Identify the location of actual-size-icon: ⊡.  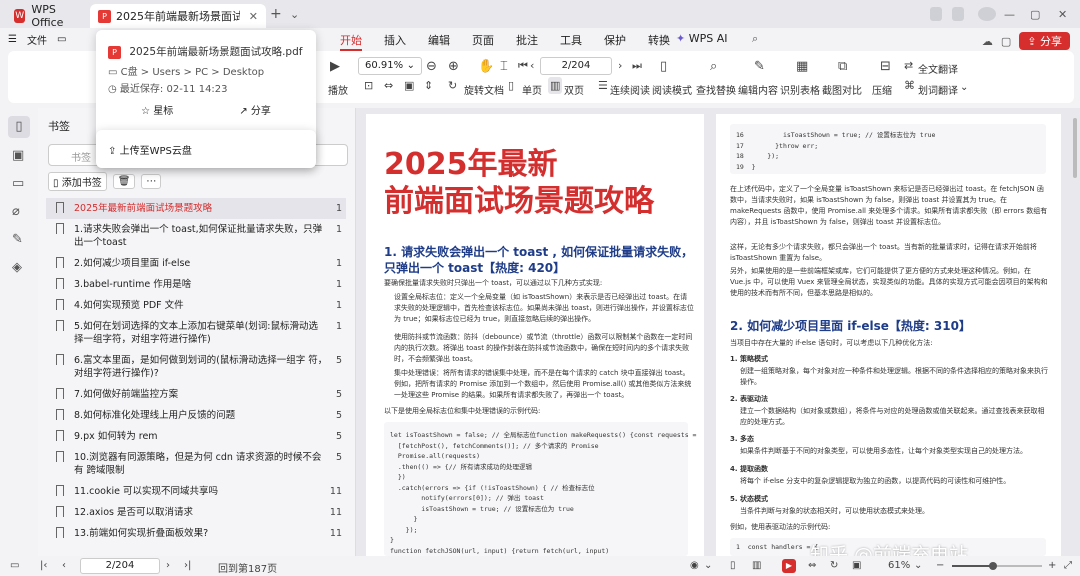
(368, 85).